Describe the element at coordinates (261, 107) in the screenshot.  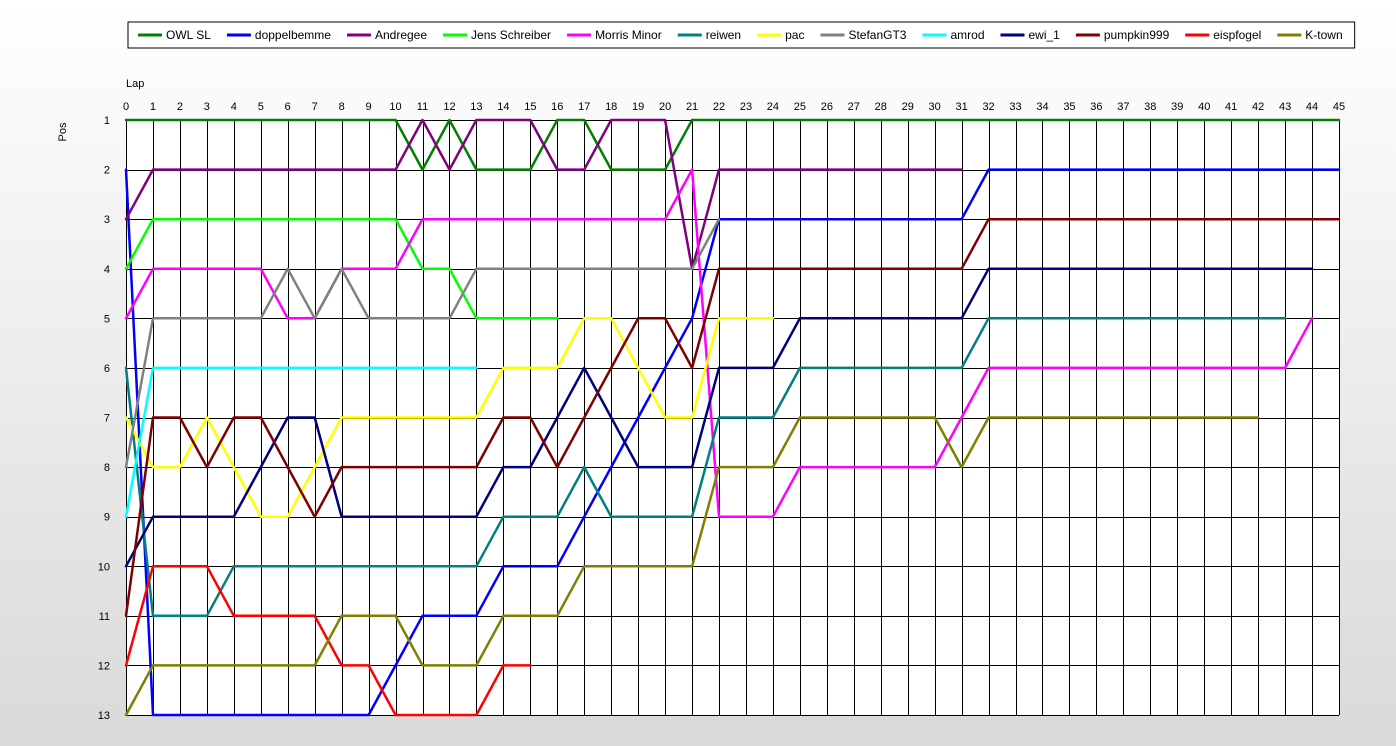
I see `x-tick-label: 5` at that location.